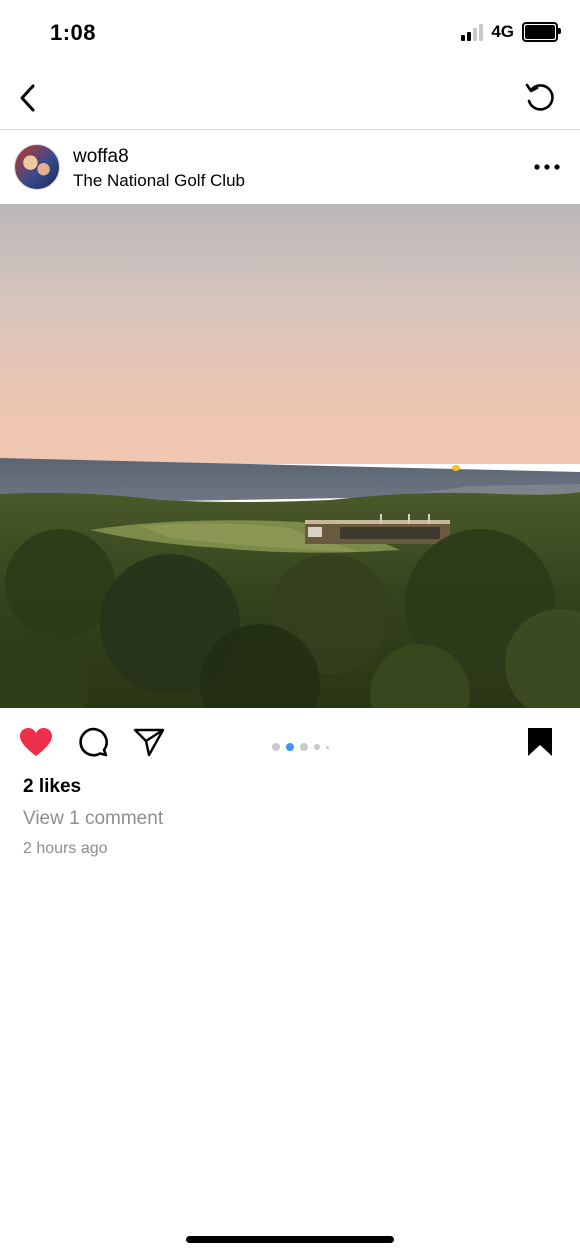 The height and width of the screenshot is (1255, 580). I want to click on back-button, so click(28, 98).